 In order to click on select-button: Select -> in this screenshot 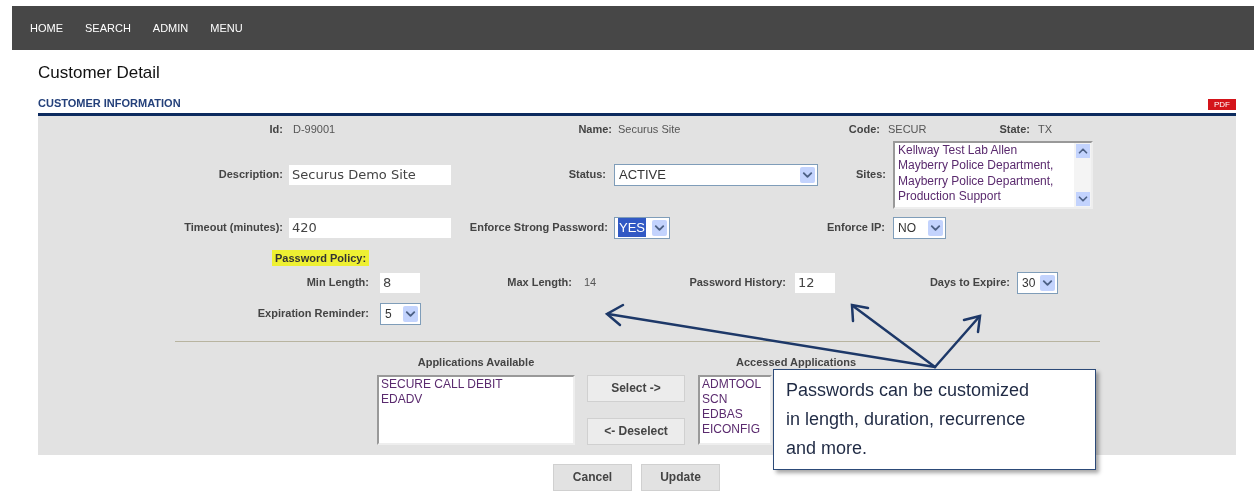, I will do `click(636, 388)`.